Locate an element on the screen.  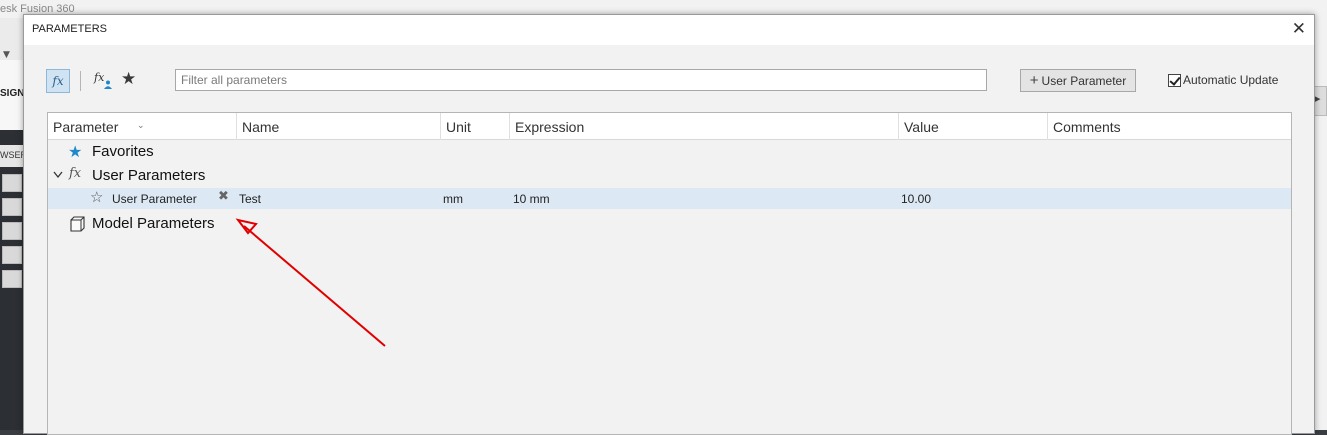
automatic-update-label: Automatic Update is located at coordinates (1230, 80).